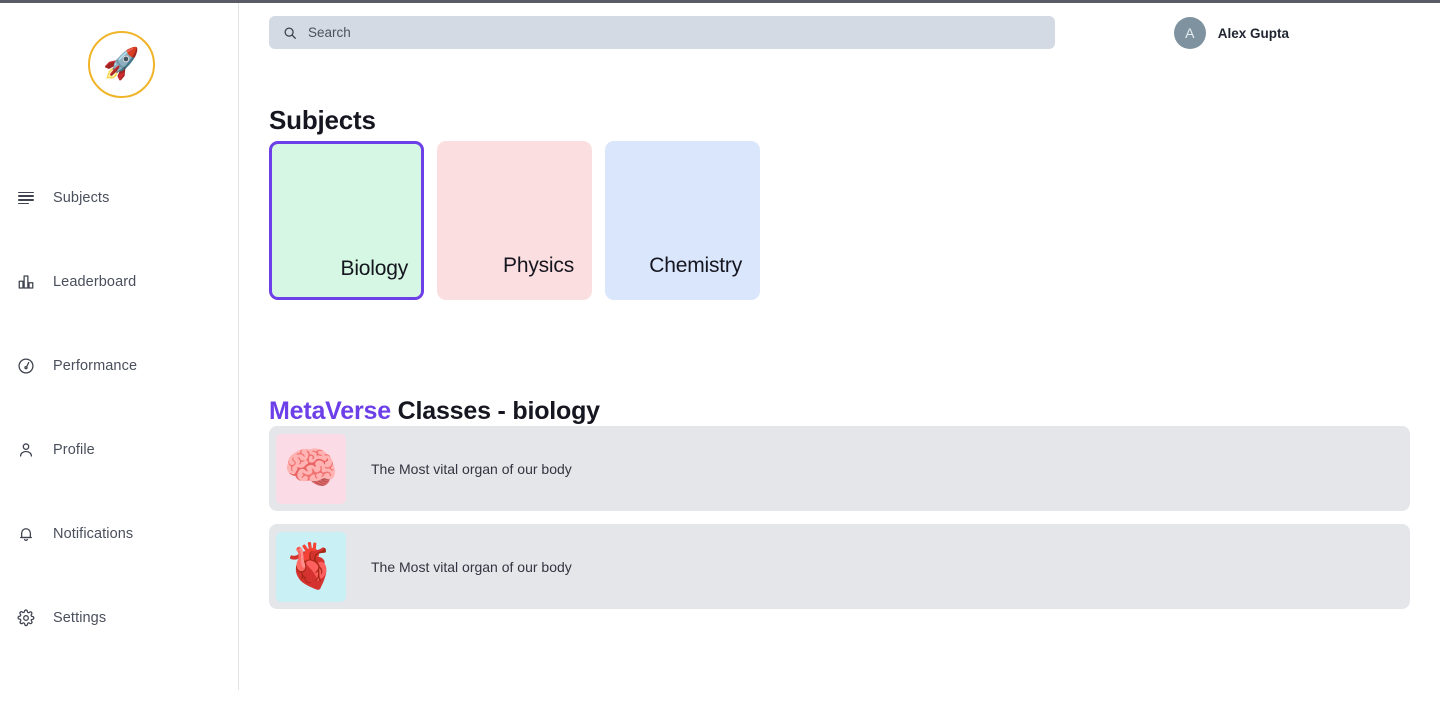 Image resolution: width=1440 pixels, height=728 pixels. I want to click on classes-heading-rest: Classes - biology, so click(495, 410).